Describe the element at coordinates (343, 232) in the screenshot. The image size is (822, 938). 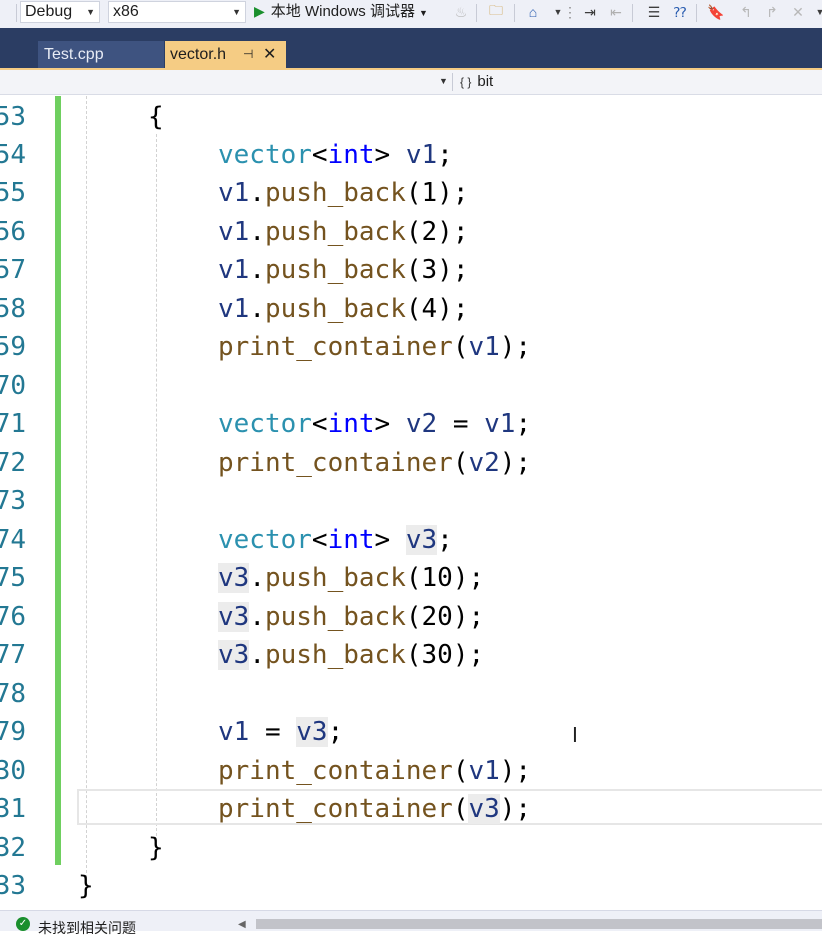
I see `code-text: v1.push_back(2);` at that location.